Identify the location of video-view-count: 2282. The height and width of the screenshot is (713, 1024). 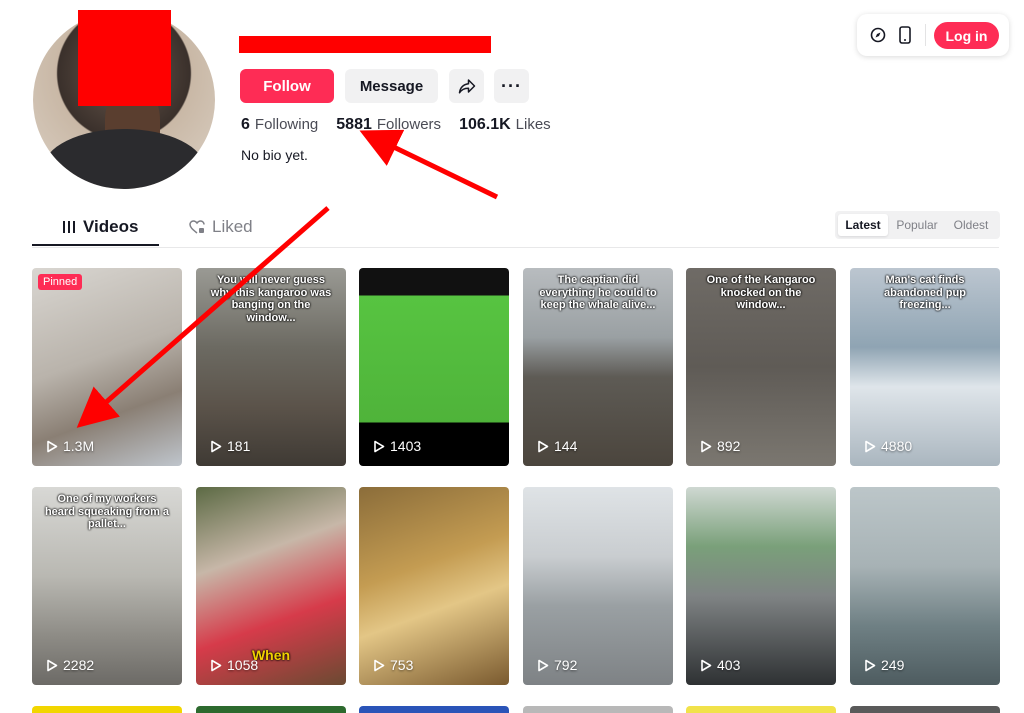
(79, 665).